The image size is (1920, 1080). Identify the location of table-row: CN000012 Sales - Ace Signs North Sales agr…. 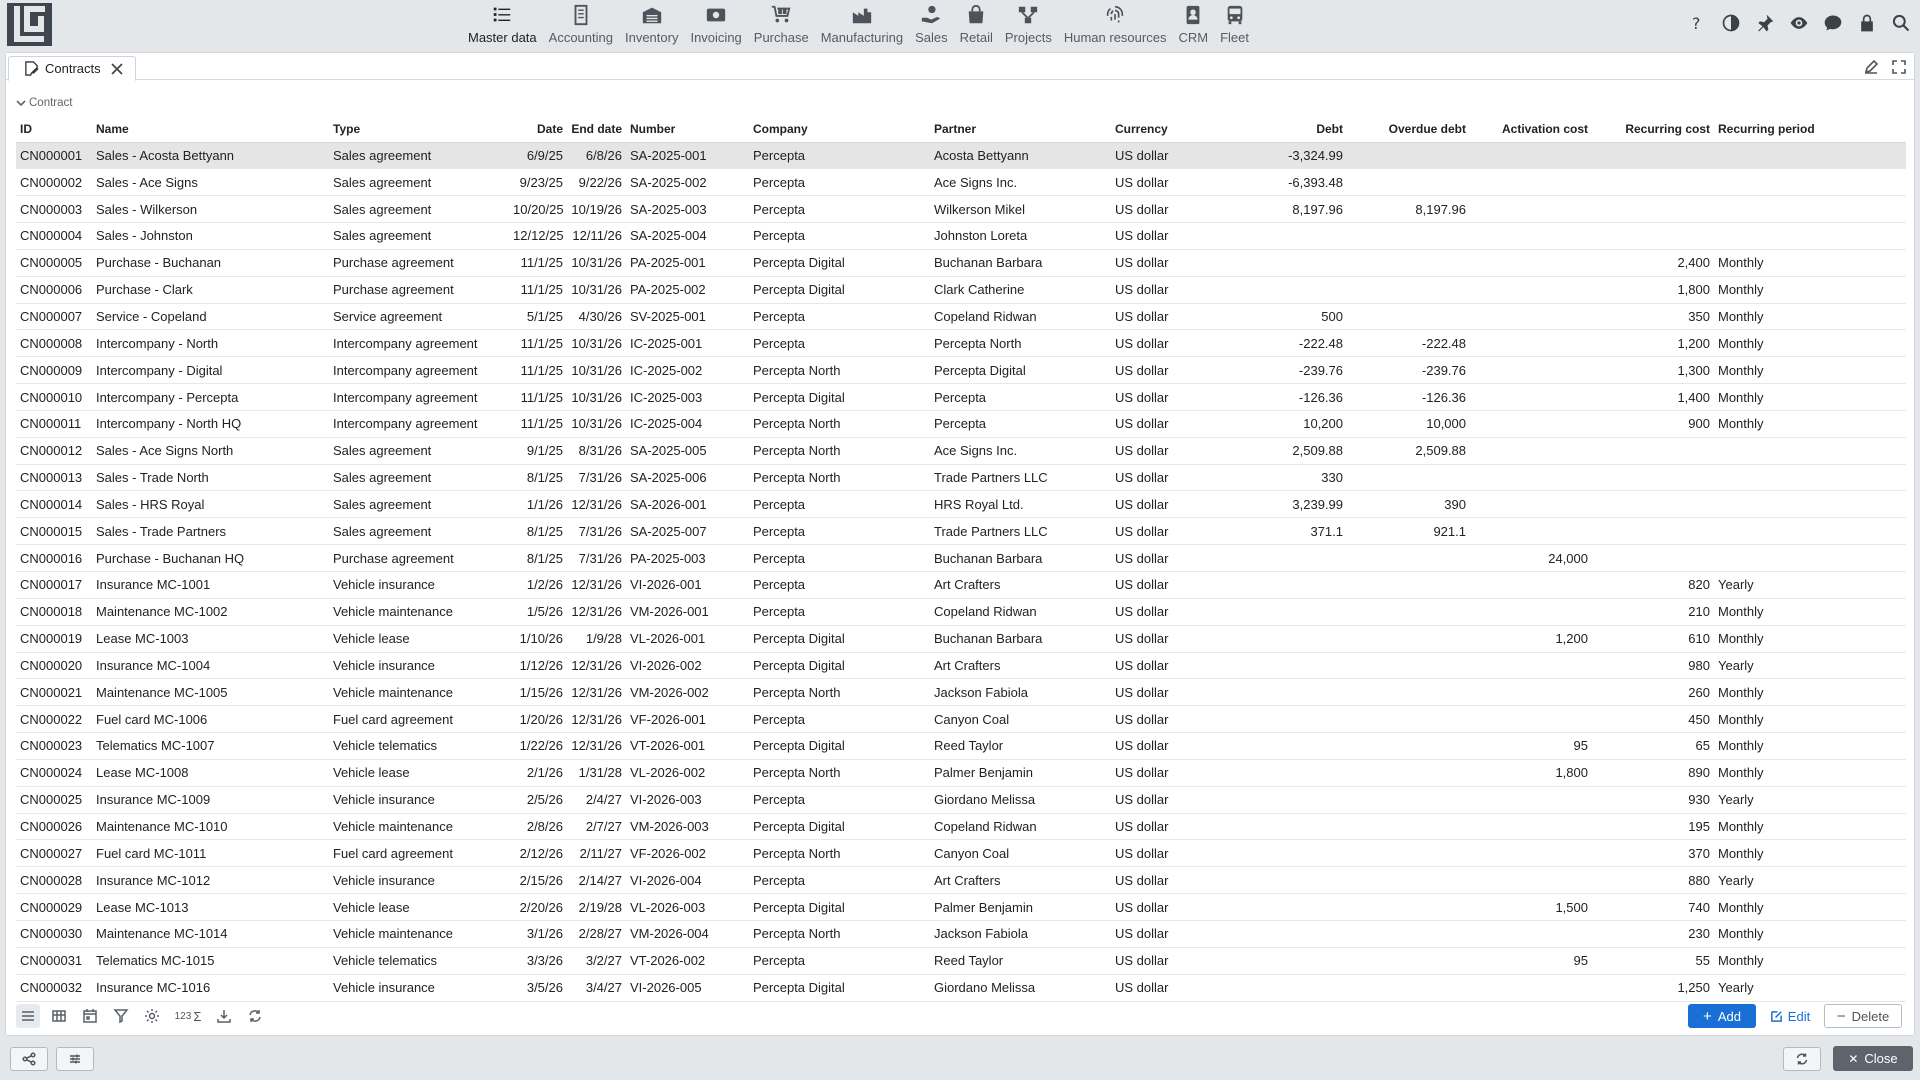
(961, 451).